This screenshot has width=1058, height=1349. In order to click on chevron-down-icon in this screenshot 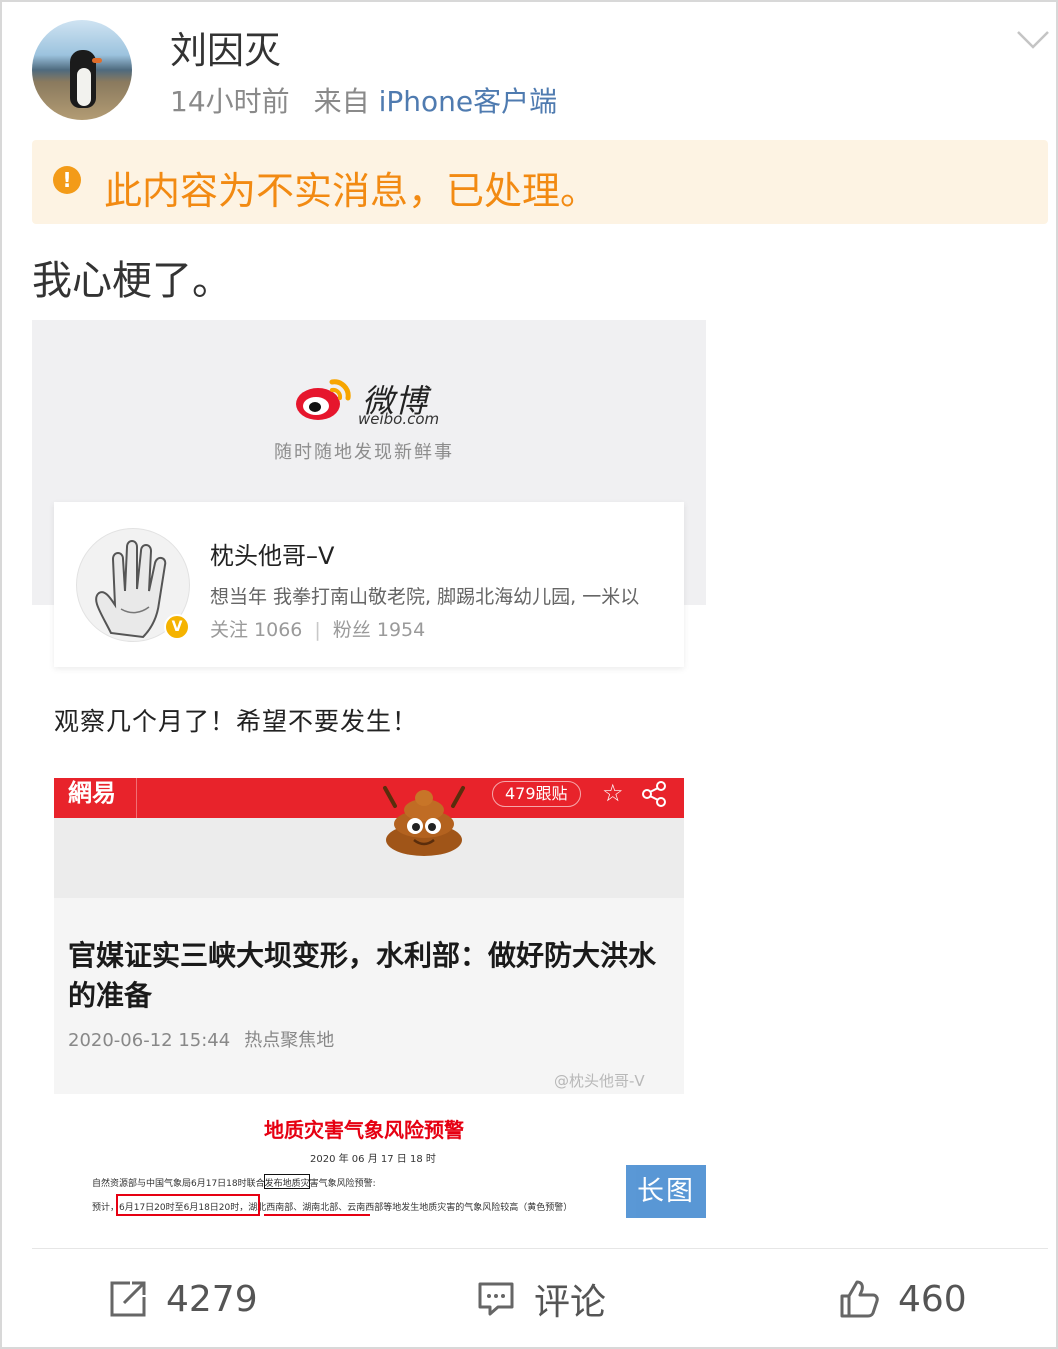, I will do `click(1033, 40)`.